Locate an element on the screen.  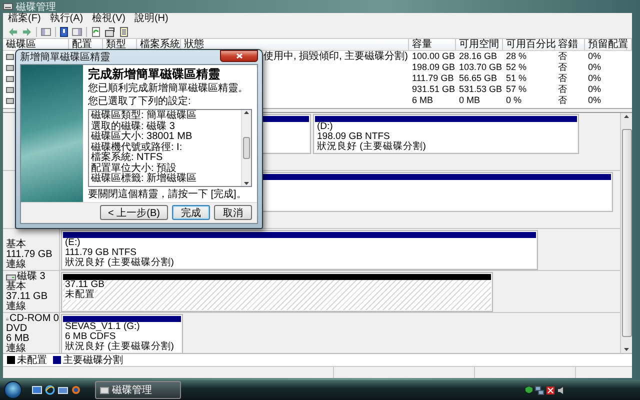
menu-item: 說明(H) is located at coordinates (151, 19).